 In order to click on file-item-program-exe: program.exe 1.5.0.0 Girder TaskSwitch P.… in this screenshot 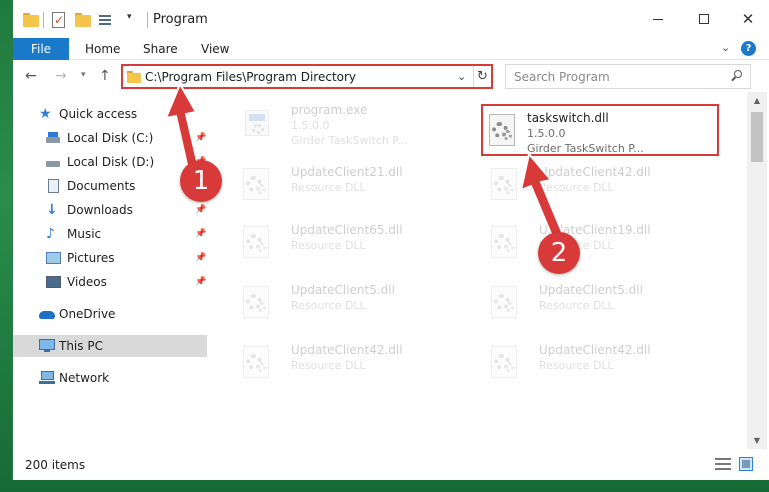, I will do `click(334, 124)`.